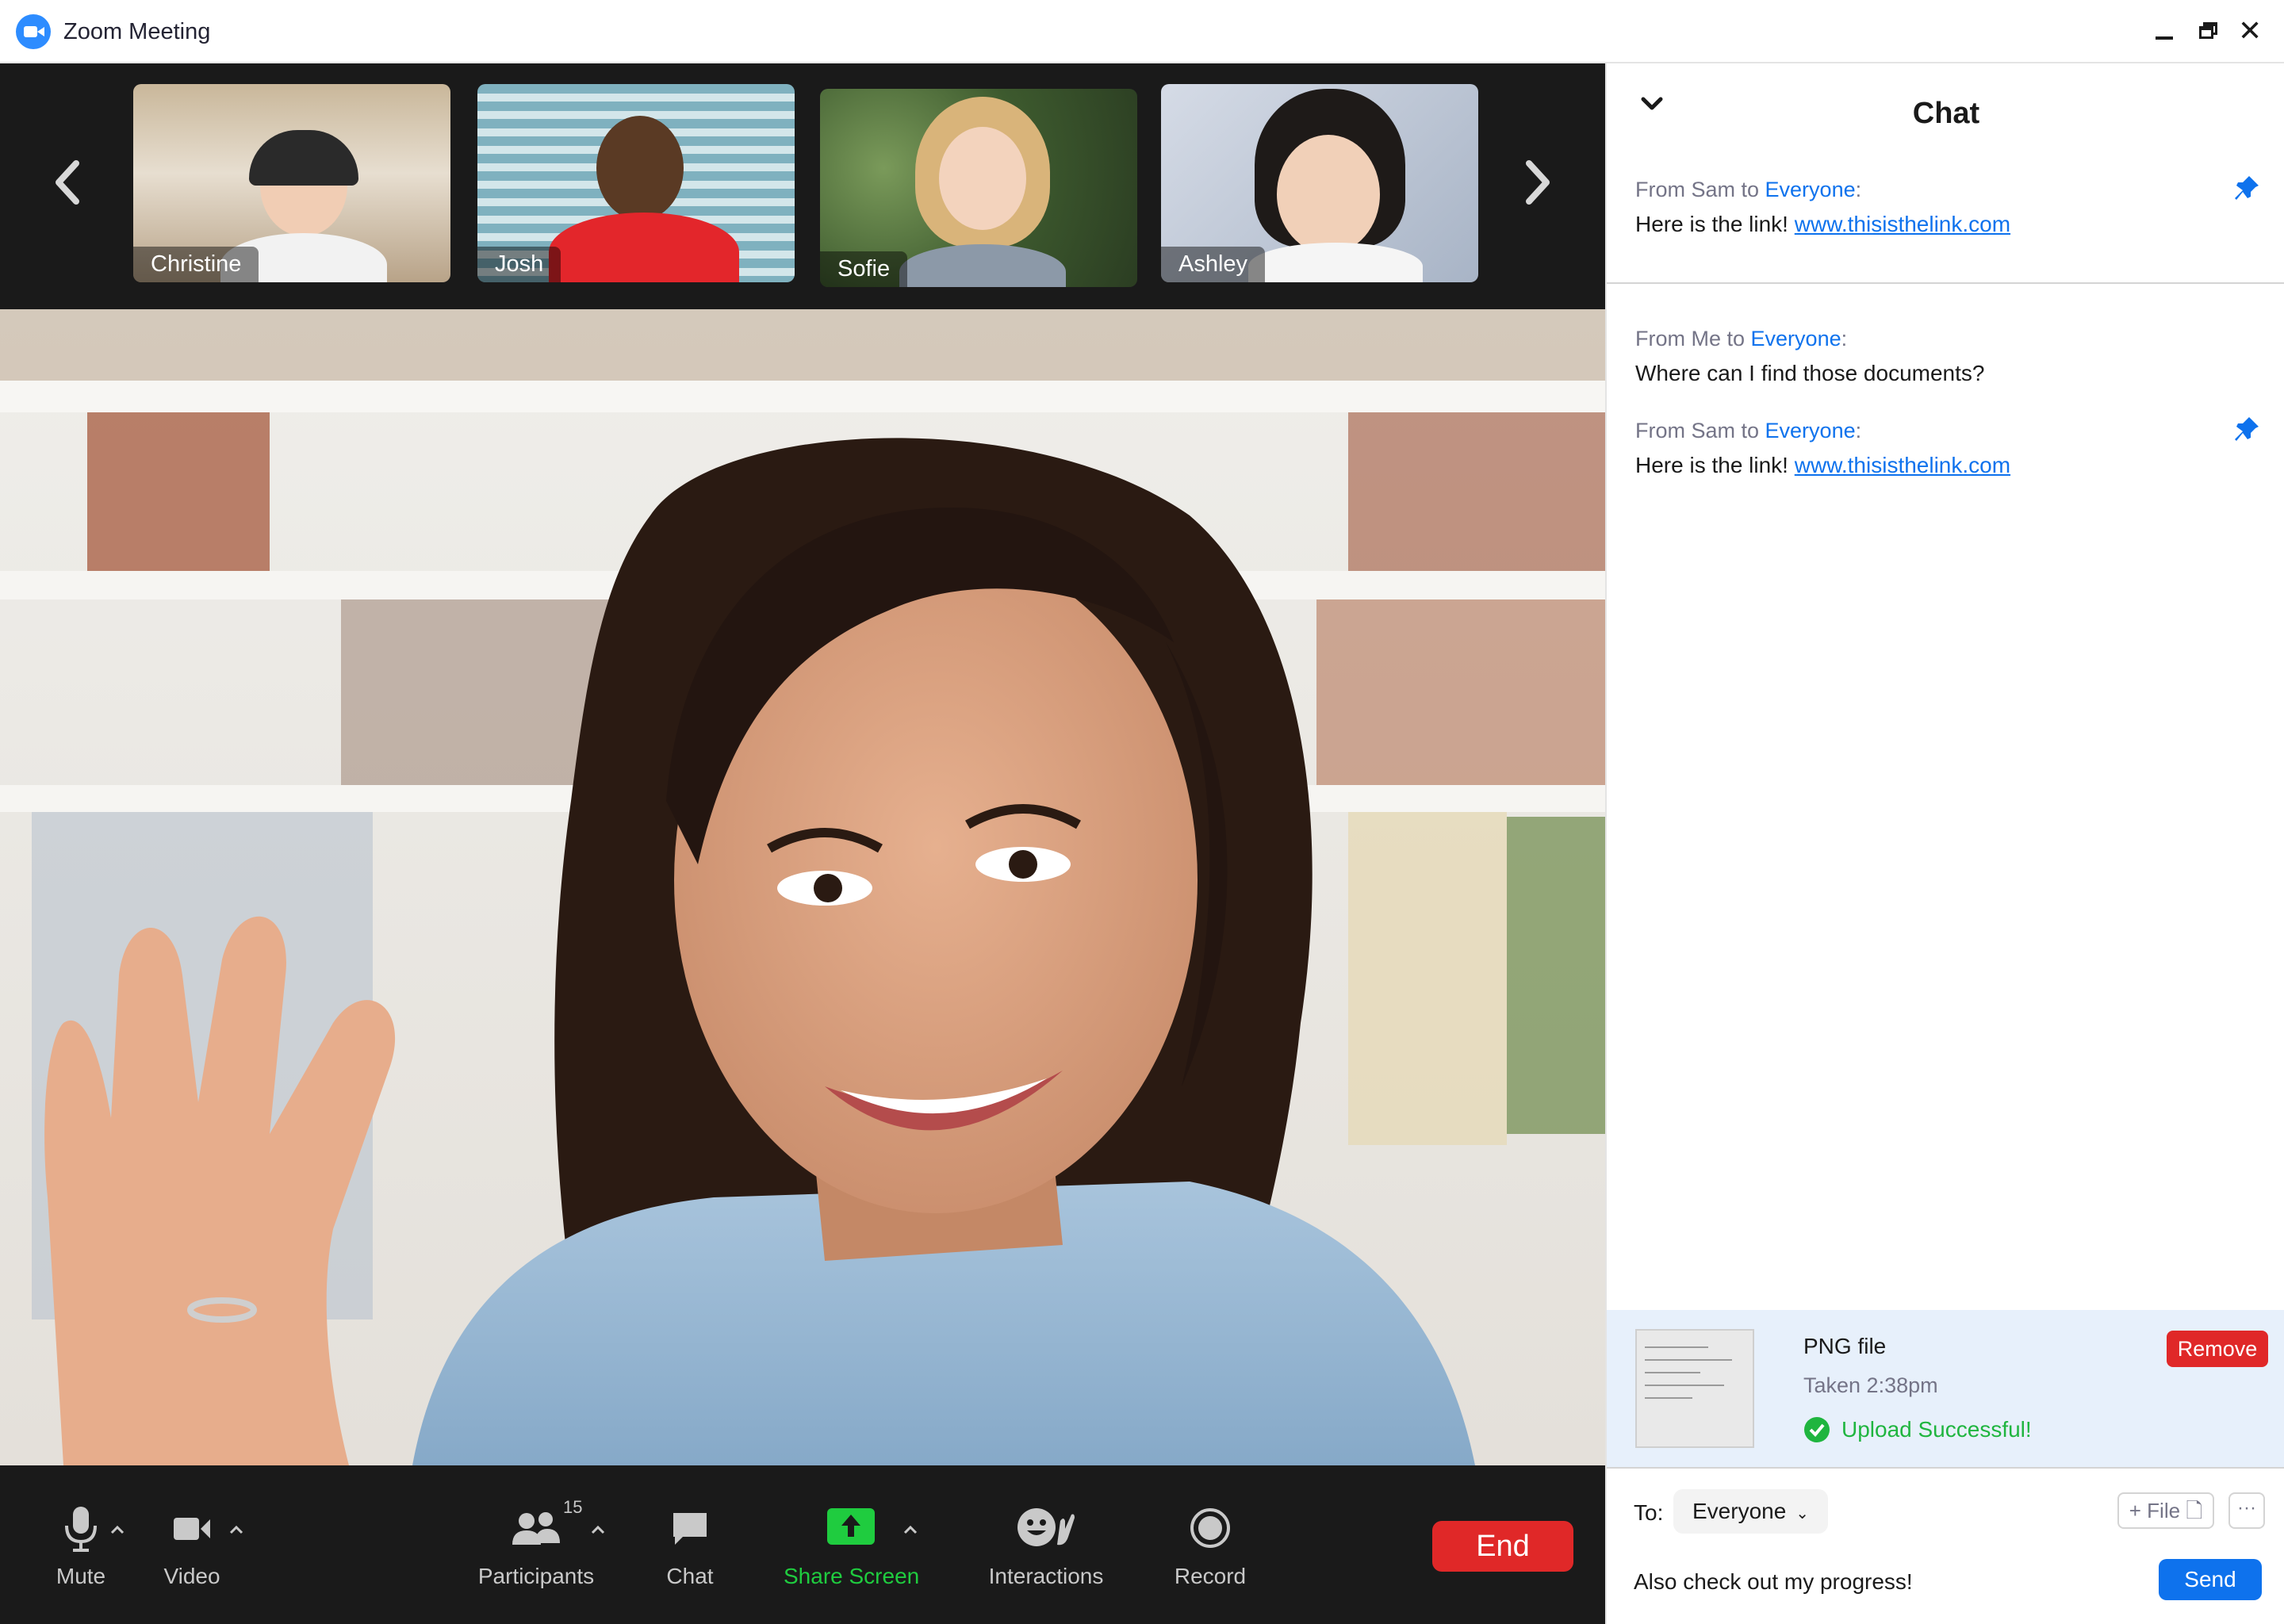 The image size is (2284, 1624). What do you see at coordinates (1945, 1545) in the screenshot?
I see `chat-compose: To: Everyone ⌄ + File 🗋 ··· Send` at bounding box center [1945, 1545].